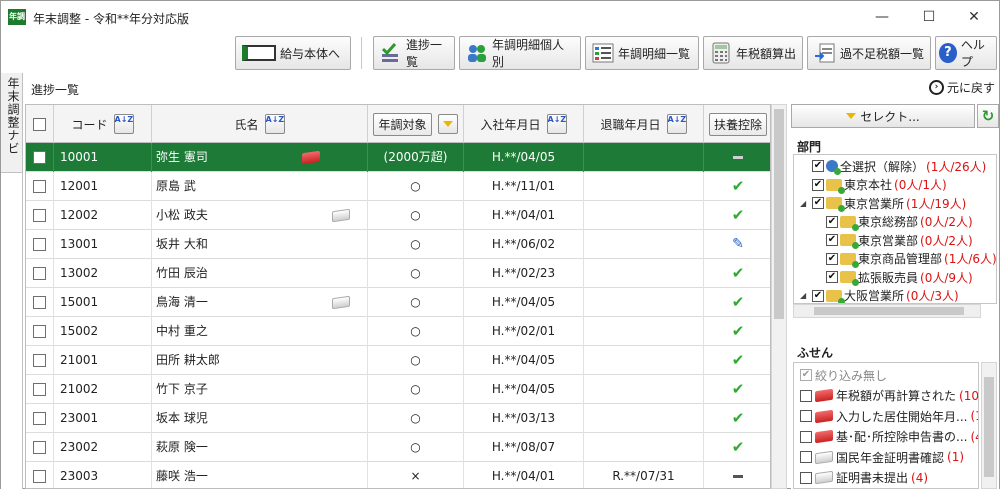 This screenshot has height=489, width=1000. I want to click on diff-tax-list-button: 過不足税額一覧, so click(869, 53).